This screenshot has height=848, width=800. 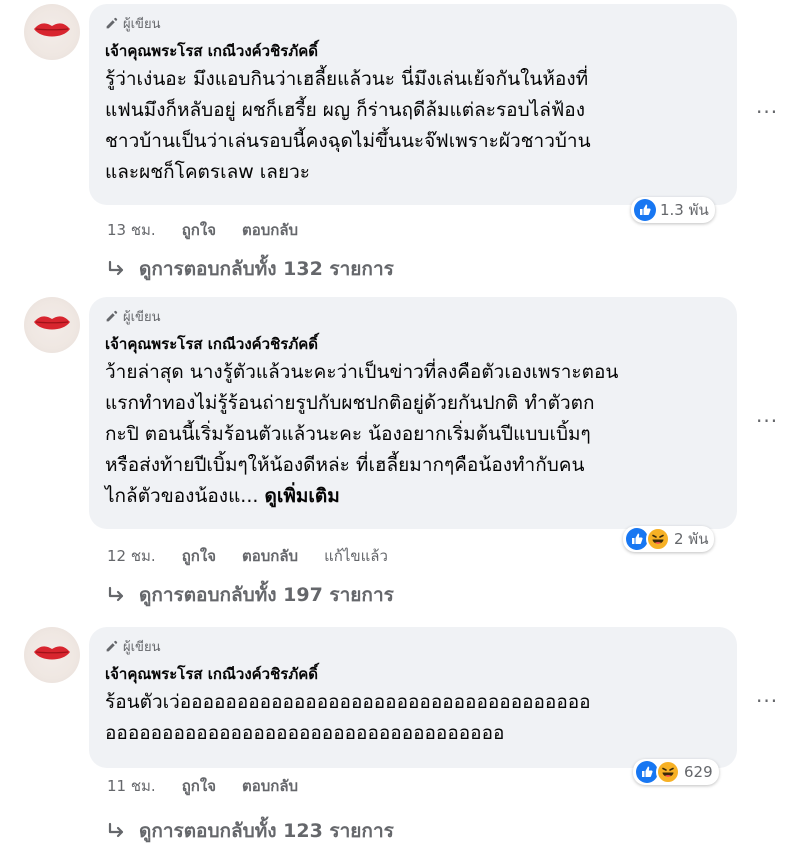 I want to click on comment-time: 11 ชม., so click(x=131, y=786).